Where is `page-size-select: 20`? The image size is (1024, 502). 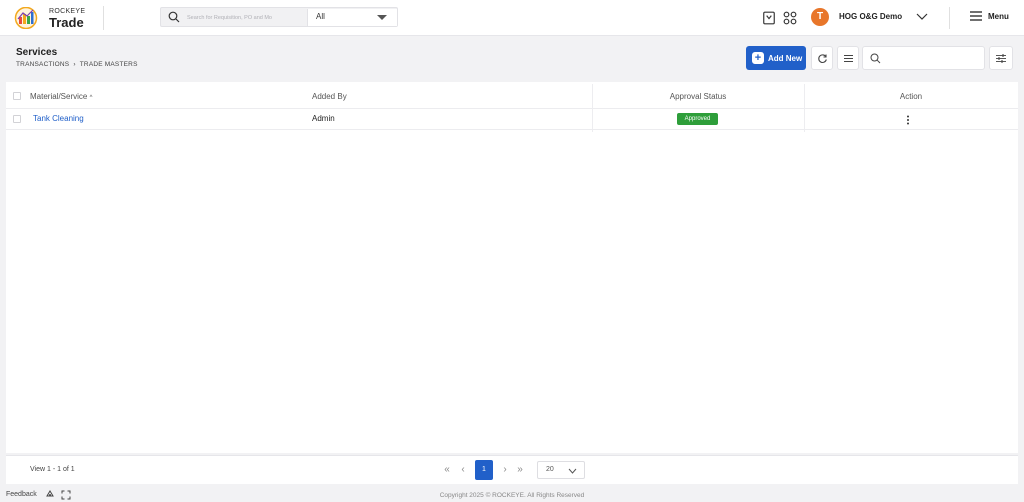
page-size-select: 20 is located at coordinates (561, 470).